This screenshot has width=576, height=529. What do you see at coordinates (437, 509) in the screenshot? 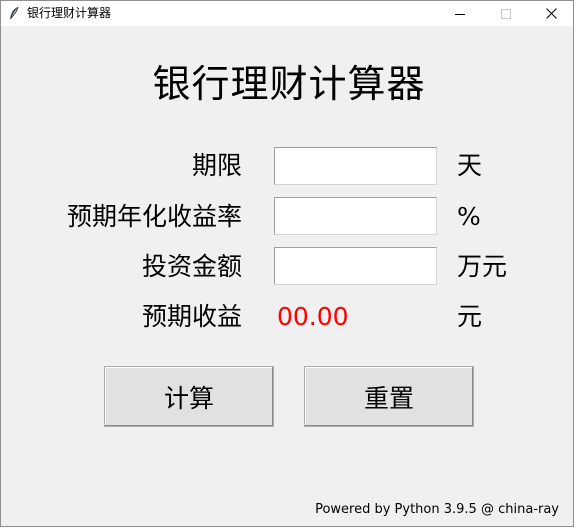
I see `footer-credit: Powered by Python 3.9.5 @ china-ray` at bounding box center [437, 509].